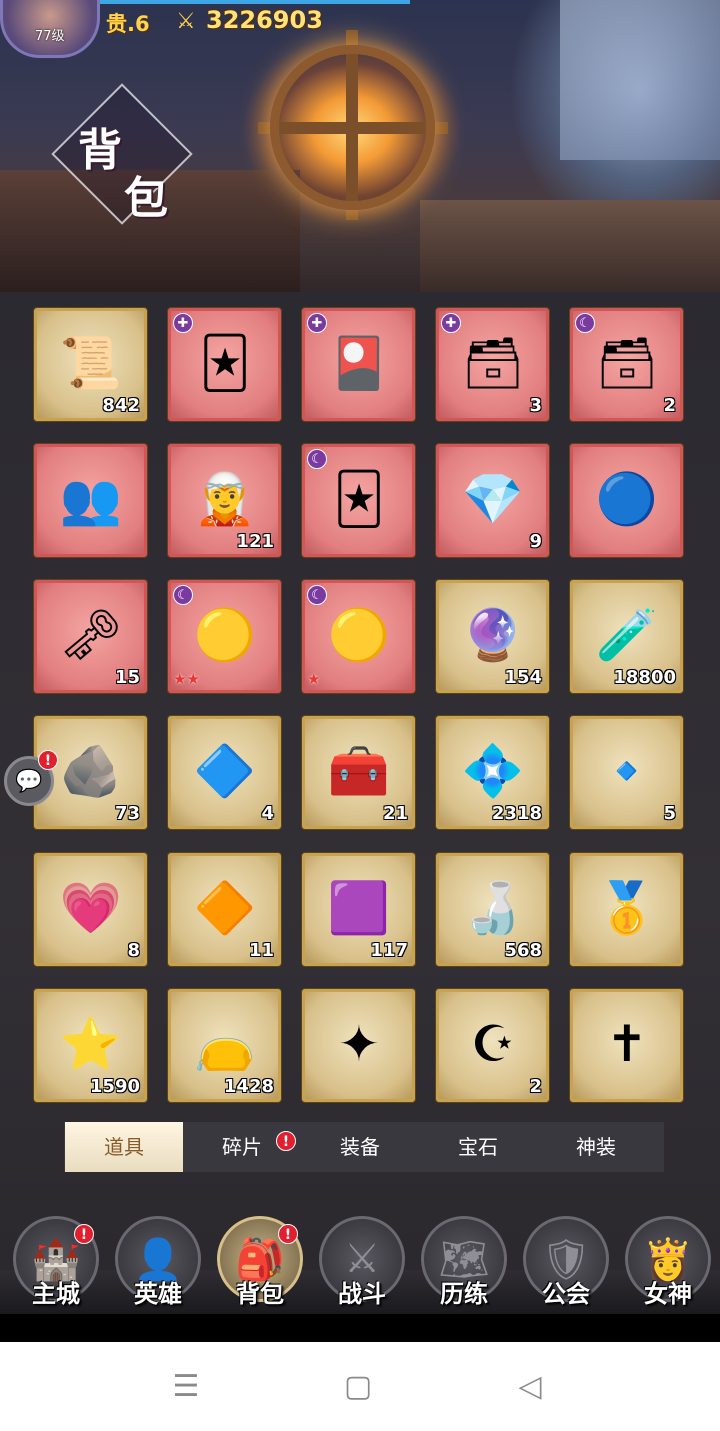  I want to click on inventory-item: 🍶 568, so click(492, 909).